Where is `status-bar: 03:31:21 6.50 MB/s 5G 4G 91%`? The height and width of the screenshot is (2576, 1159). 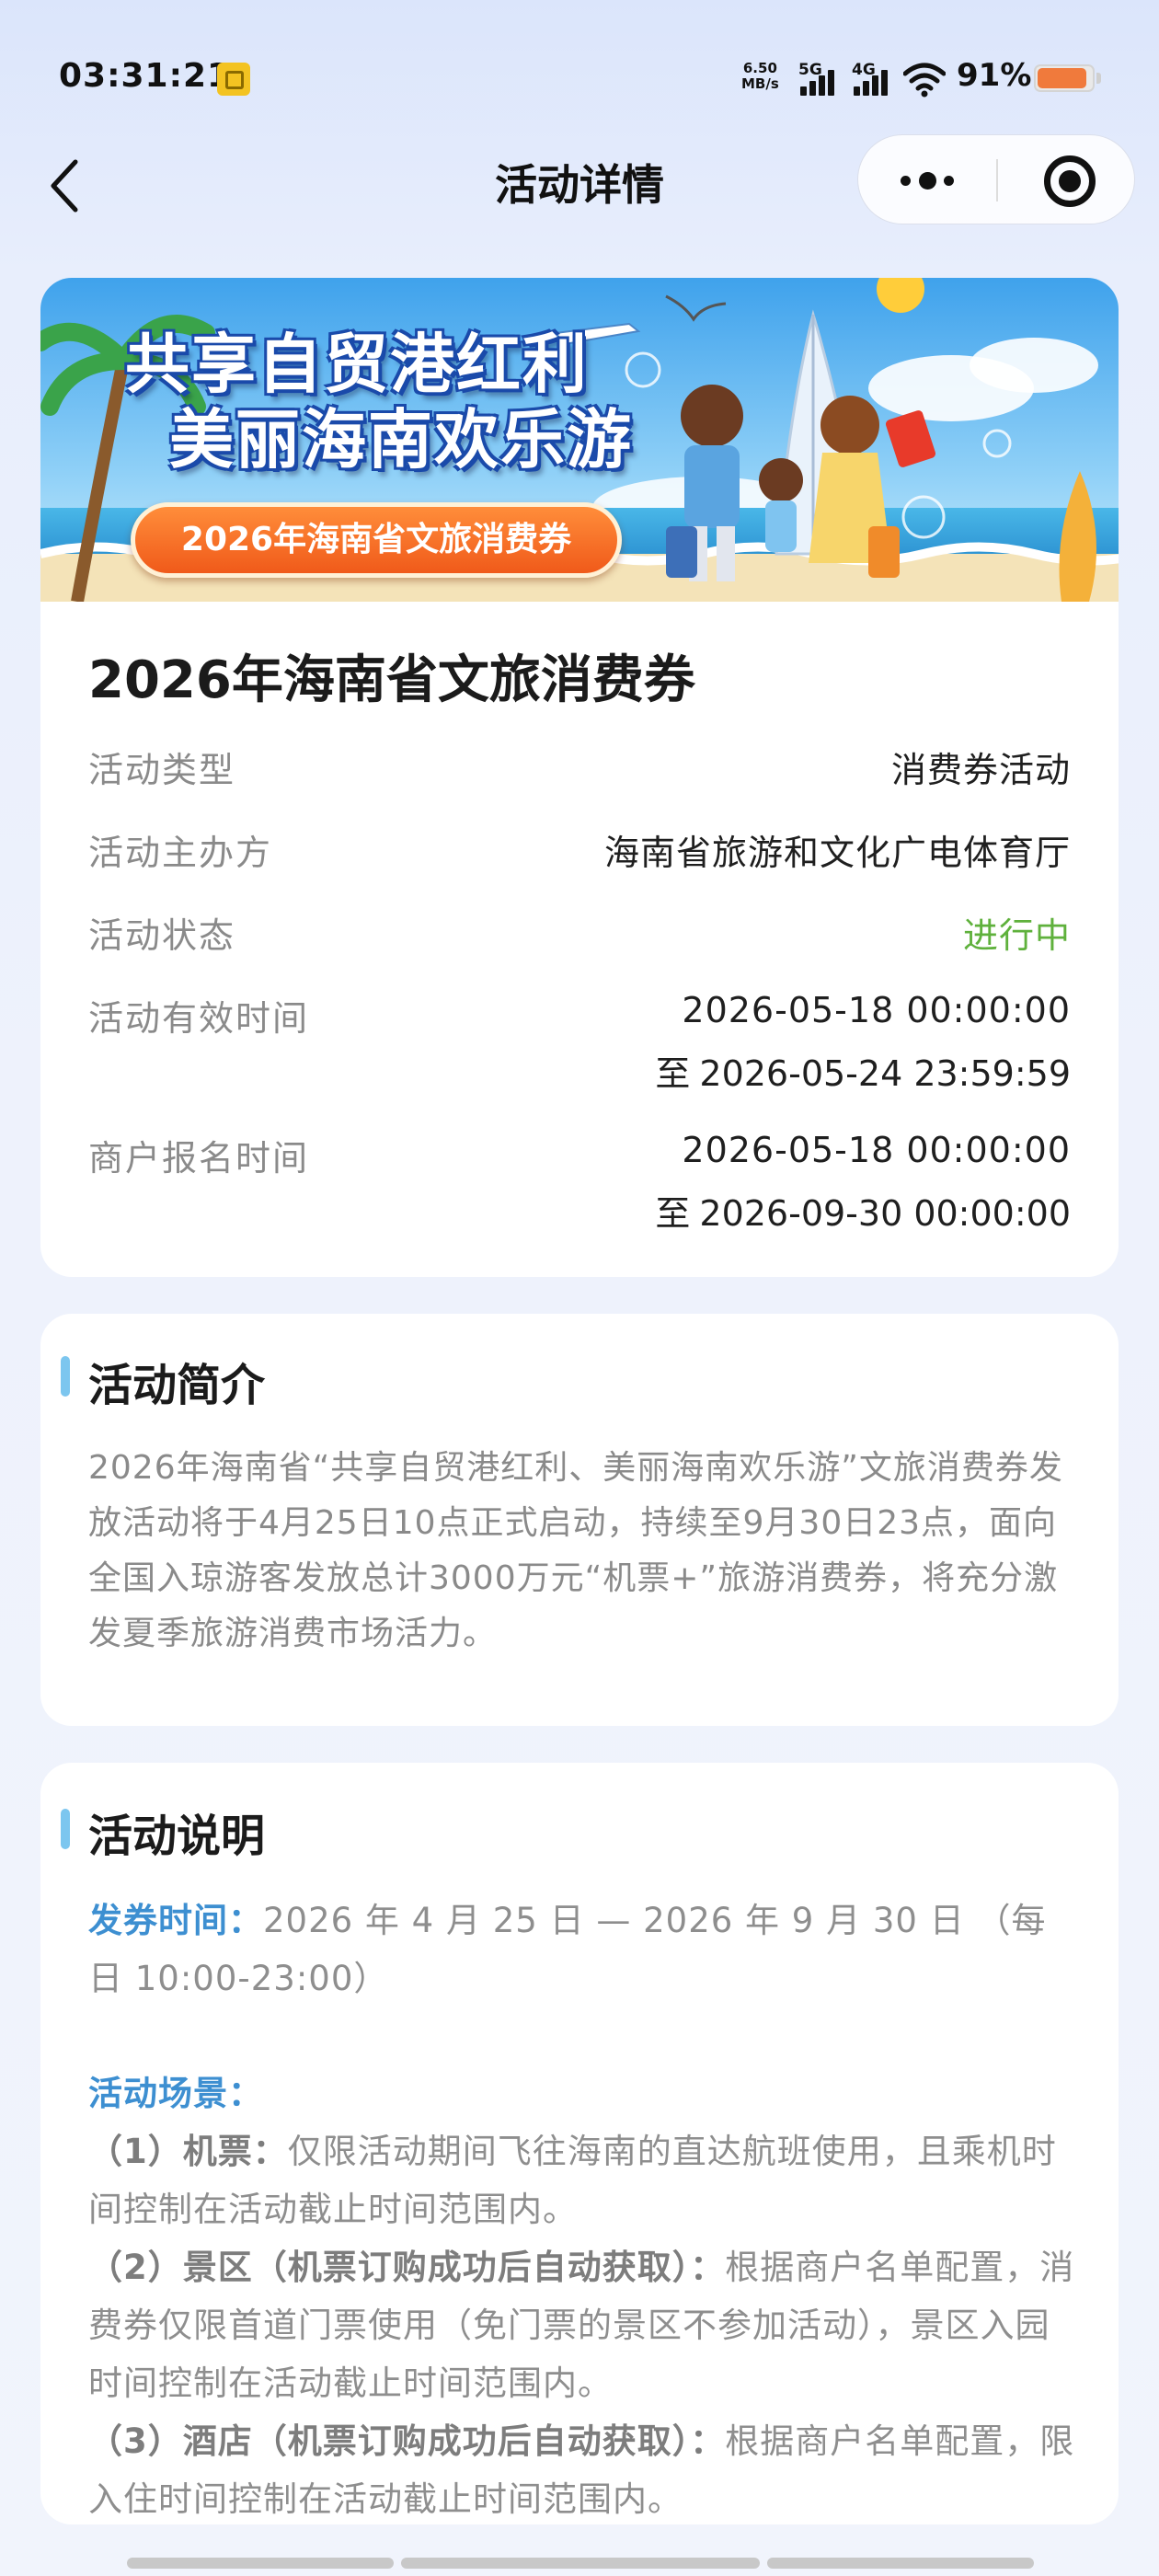 status-bar: 03:31:21 6.50 MB/s 5G 4G 91% is located at coordinates (579, 78).